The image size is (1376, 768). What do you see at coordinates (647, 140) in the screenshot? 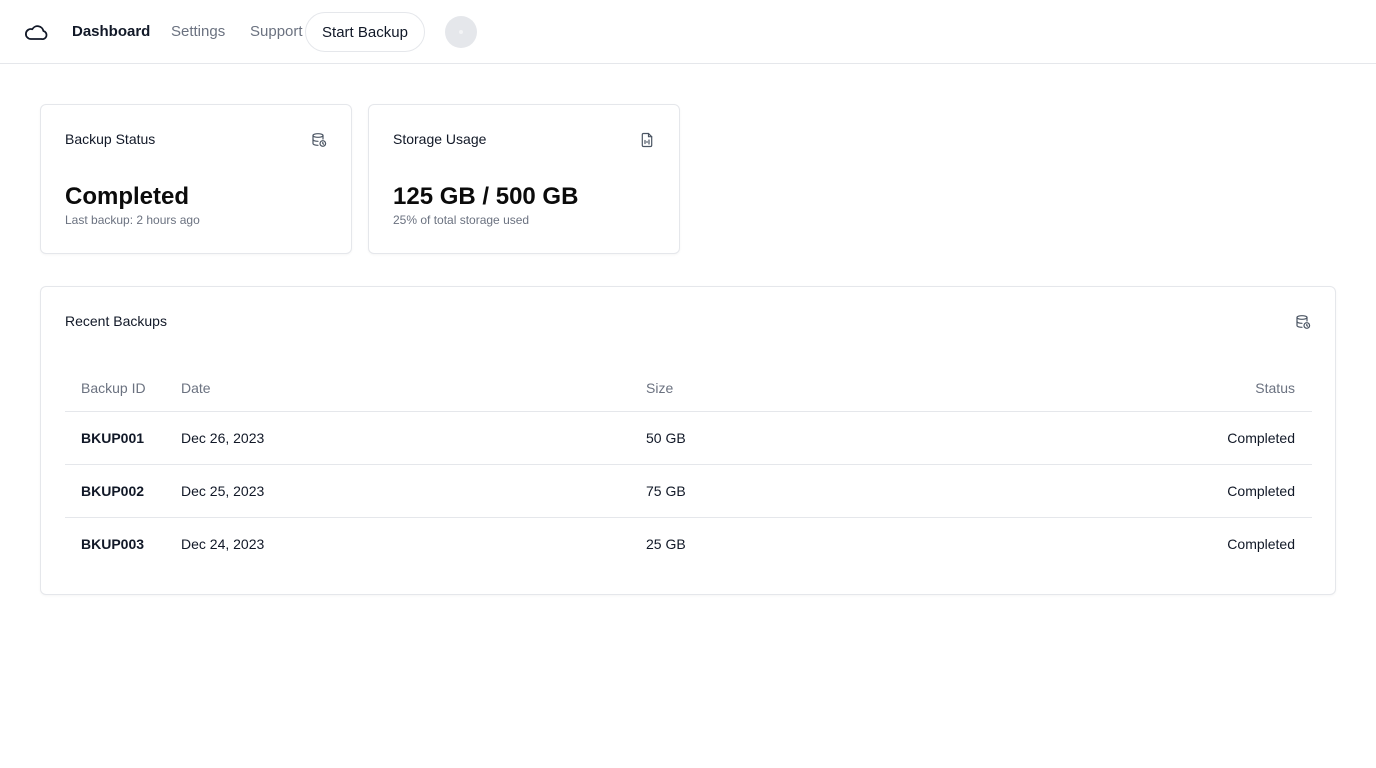
I see `file-audio-icon` at bounding box center [647, 140].